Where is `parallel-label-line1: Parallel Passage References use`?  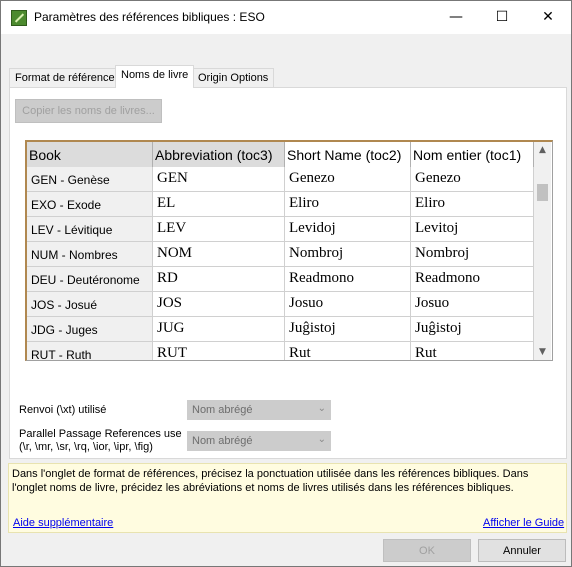 parallel-label-line1: Parallel Passage References use is located at coordinates (100, 434).